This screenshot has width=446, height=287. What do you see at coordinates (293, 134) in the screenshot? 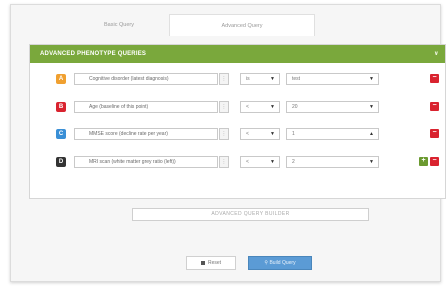
I see `value-text: 1` at bounding box center [293, 134].